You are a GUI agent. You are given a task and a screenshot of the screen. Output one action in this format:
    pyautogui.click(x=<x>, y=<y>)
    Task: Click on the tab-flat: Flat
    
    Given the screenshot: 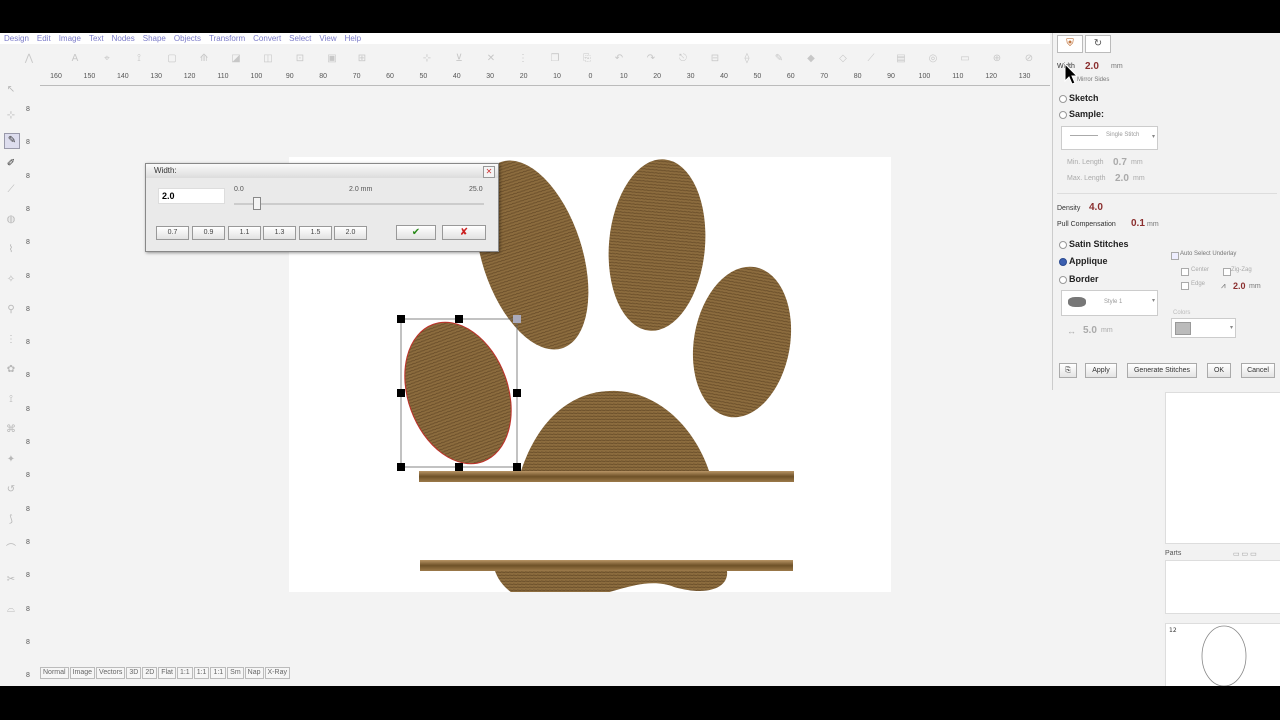 What is the action you would take?
    pyautogui.click(x=167, y=673)
    